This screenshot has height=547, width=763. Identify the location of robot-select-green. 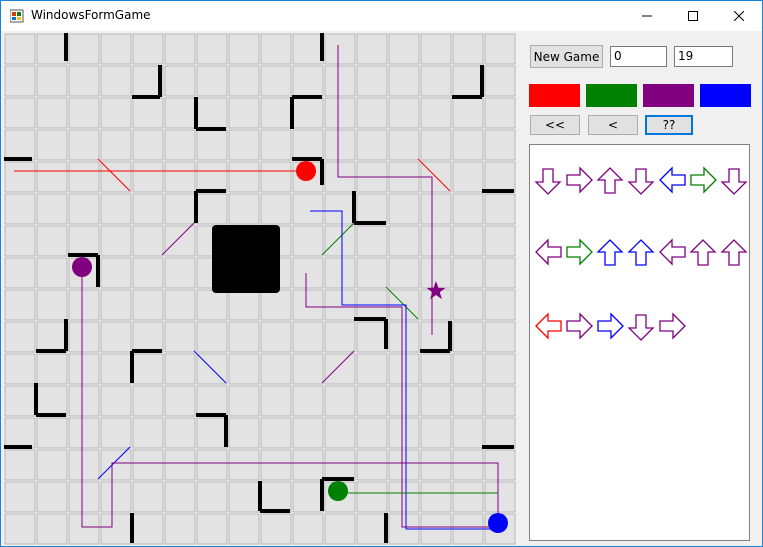
(611, 95).